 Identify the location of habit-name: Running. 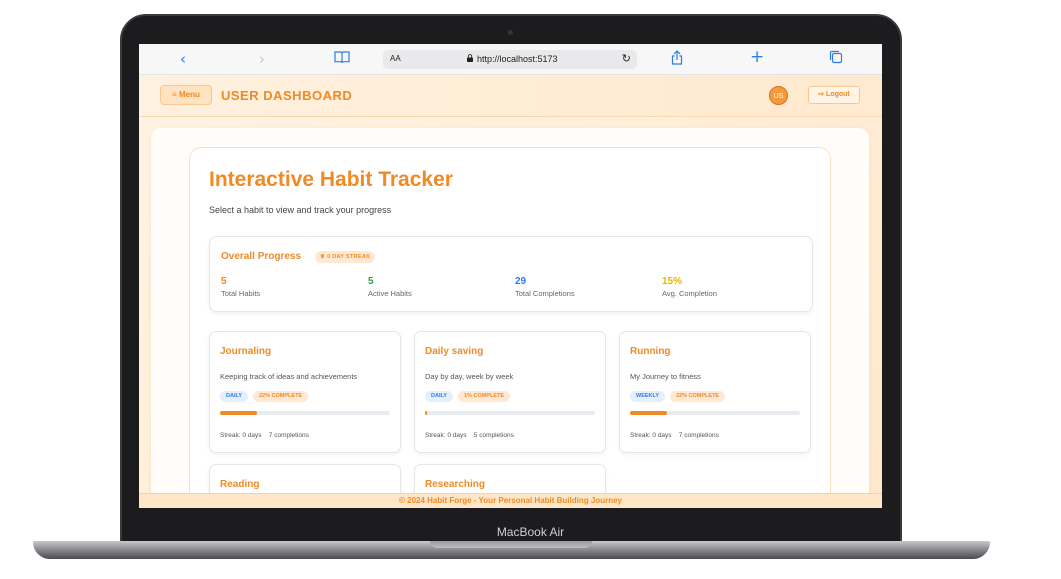
(650, 351).